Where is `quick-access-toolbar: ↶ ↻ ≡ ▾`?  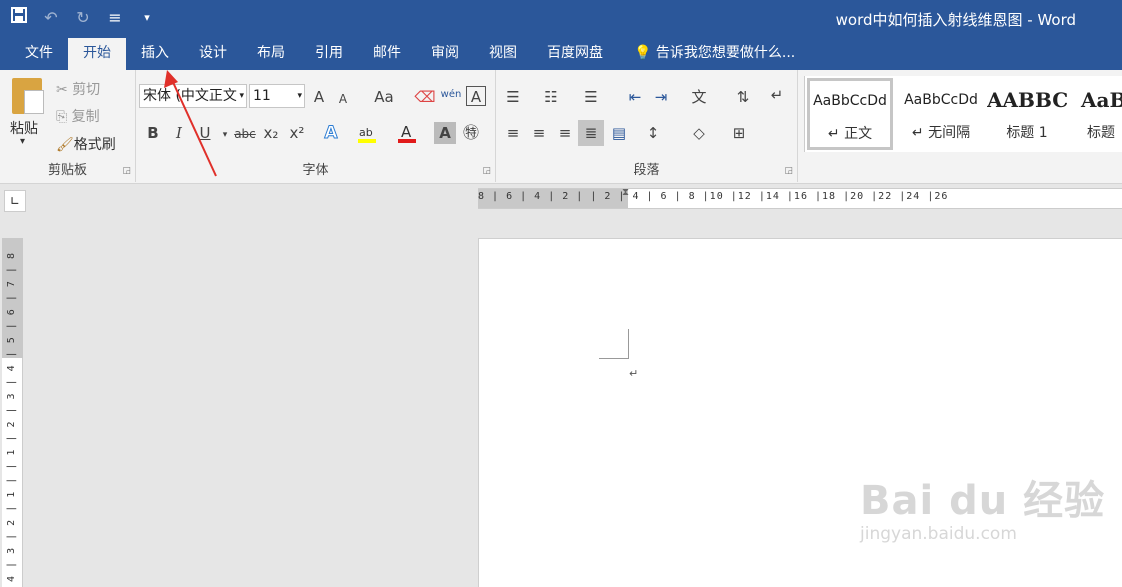
quick-access-toolbar: ↶ ↻ ≡ ▾ is located at coordinates (83, 17).